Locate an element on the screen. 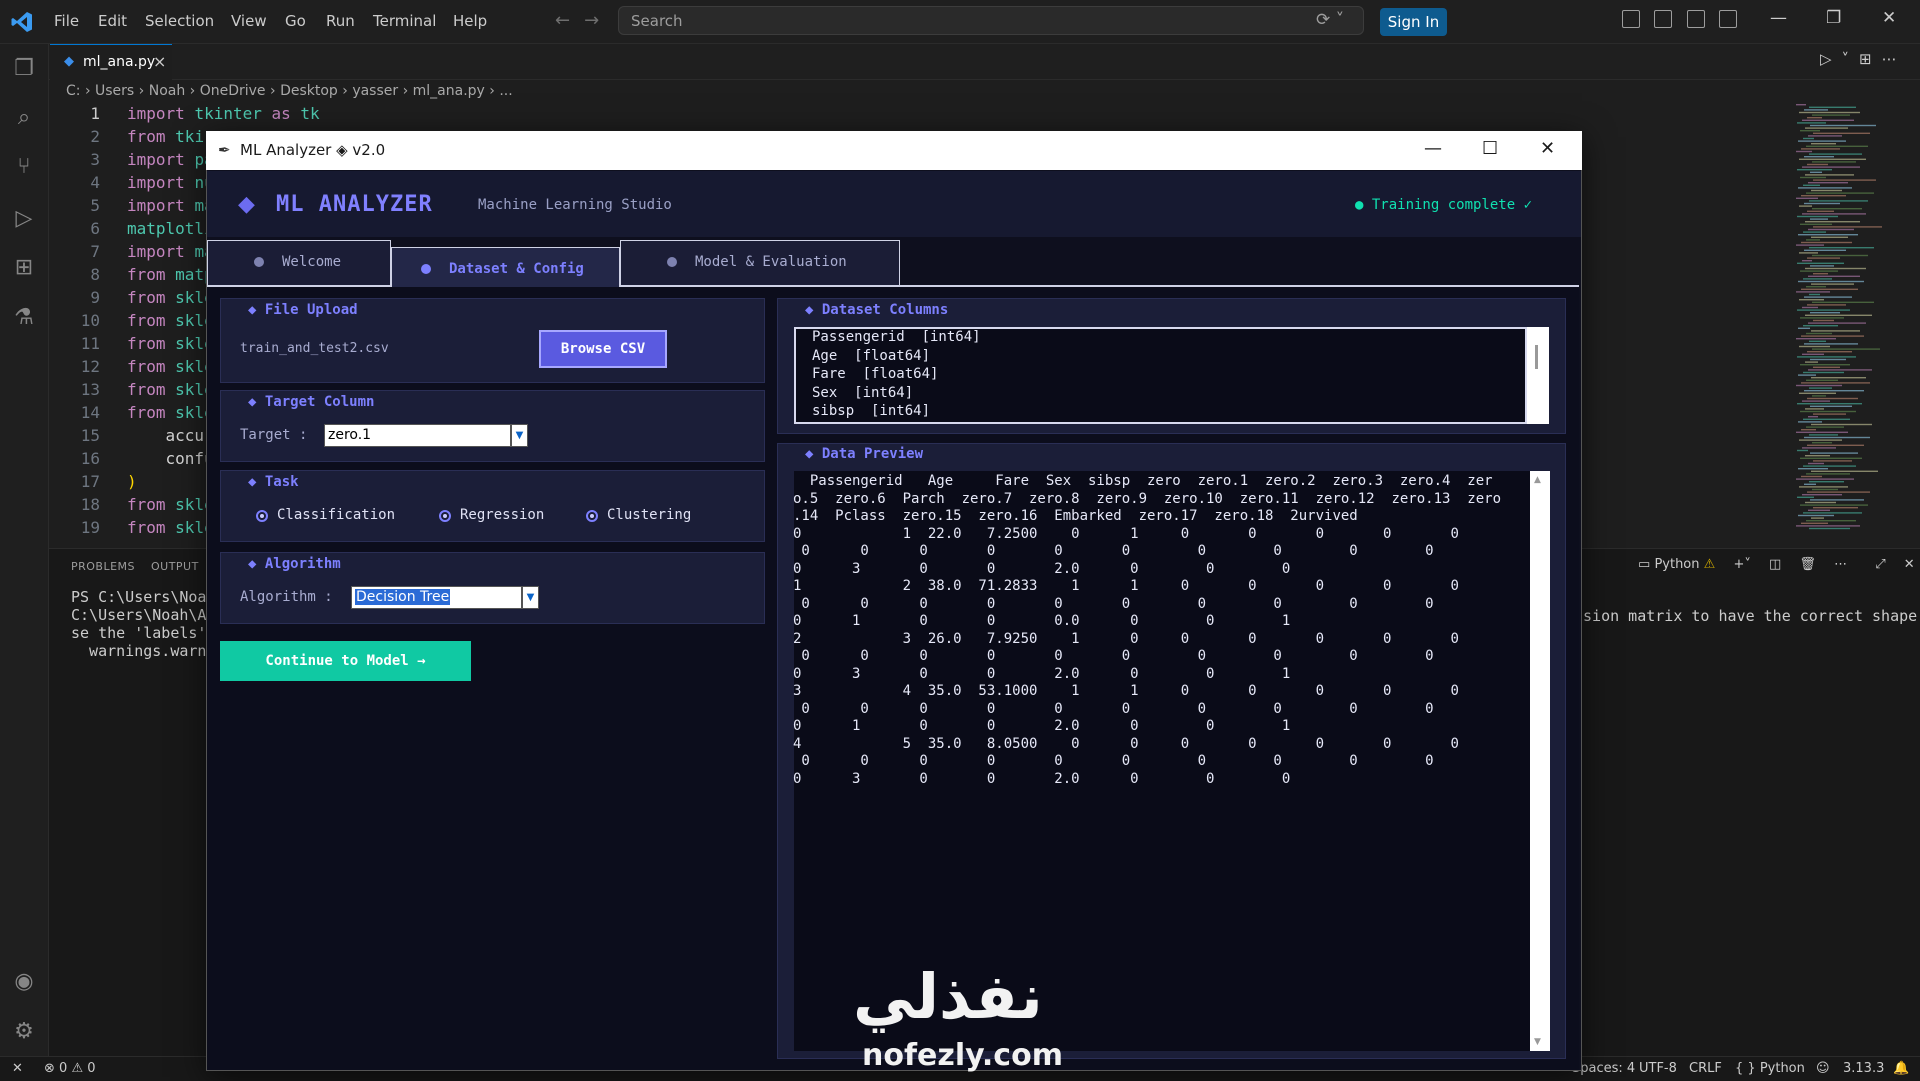 This screenshot has height=1081, width=1920. status-python-version: 3.13.3 is located at coordinates (1863, 1068).